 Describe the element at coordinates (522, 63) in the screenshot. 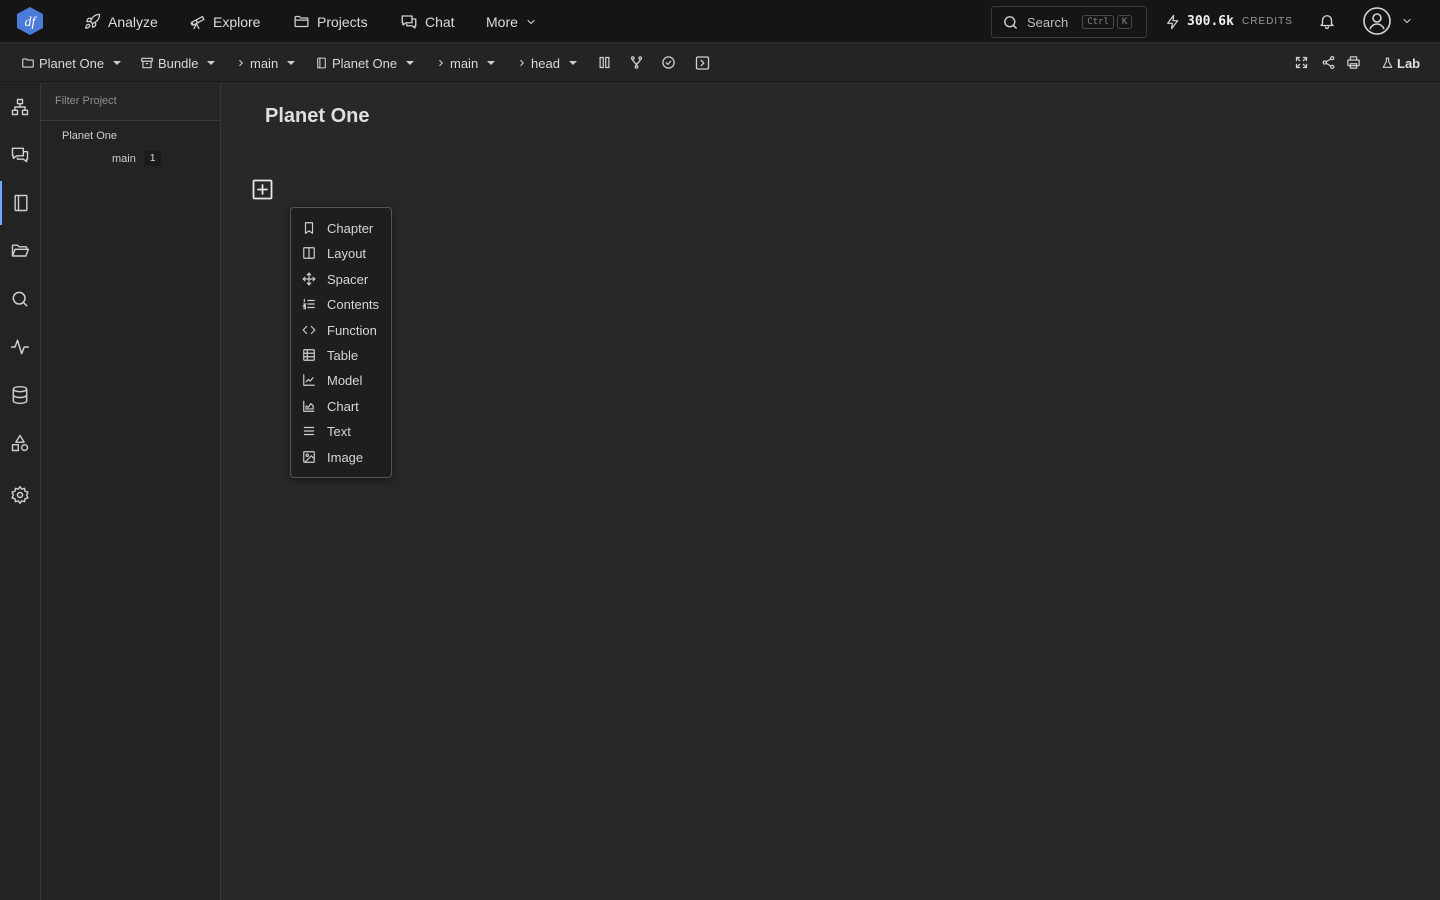

I see `chevron-right-icon` at that location.